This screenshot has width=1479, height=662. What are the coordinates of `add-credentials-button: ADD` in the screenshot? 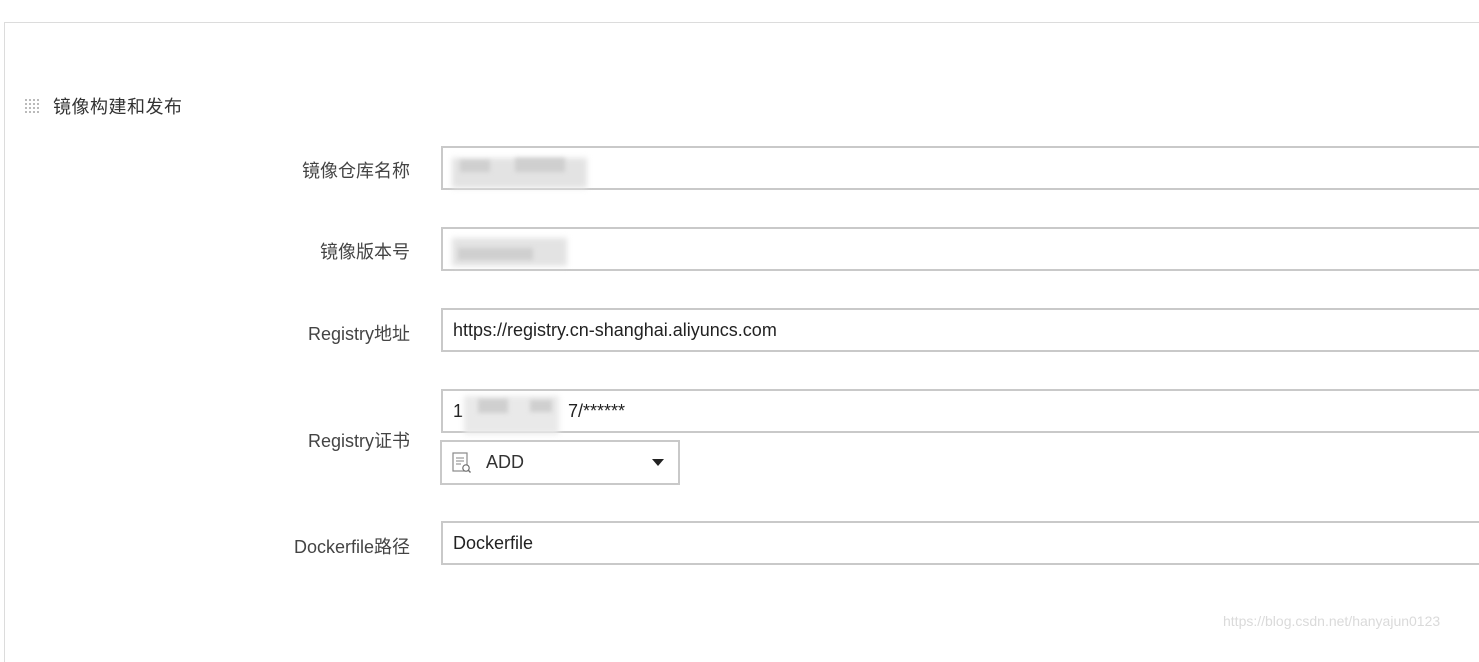 It's located at (560, 462).